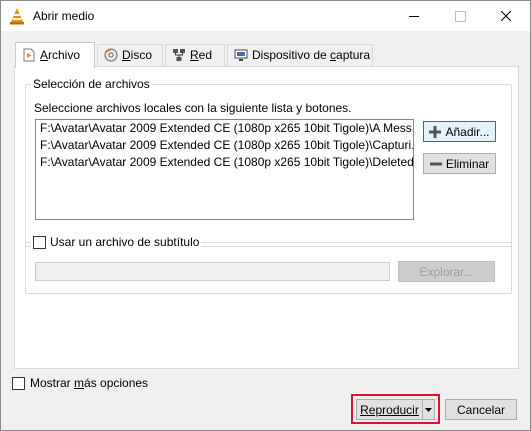 Image resolution: width=531 pixels, height=431 pixels. I want to click on play-dropdown-button, so click(428, 409).